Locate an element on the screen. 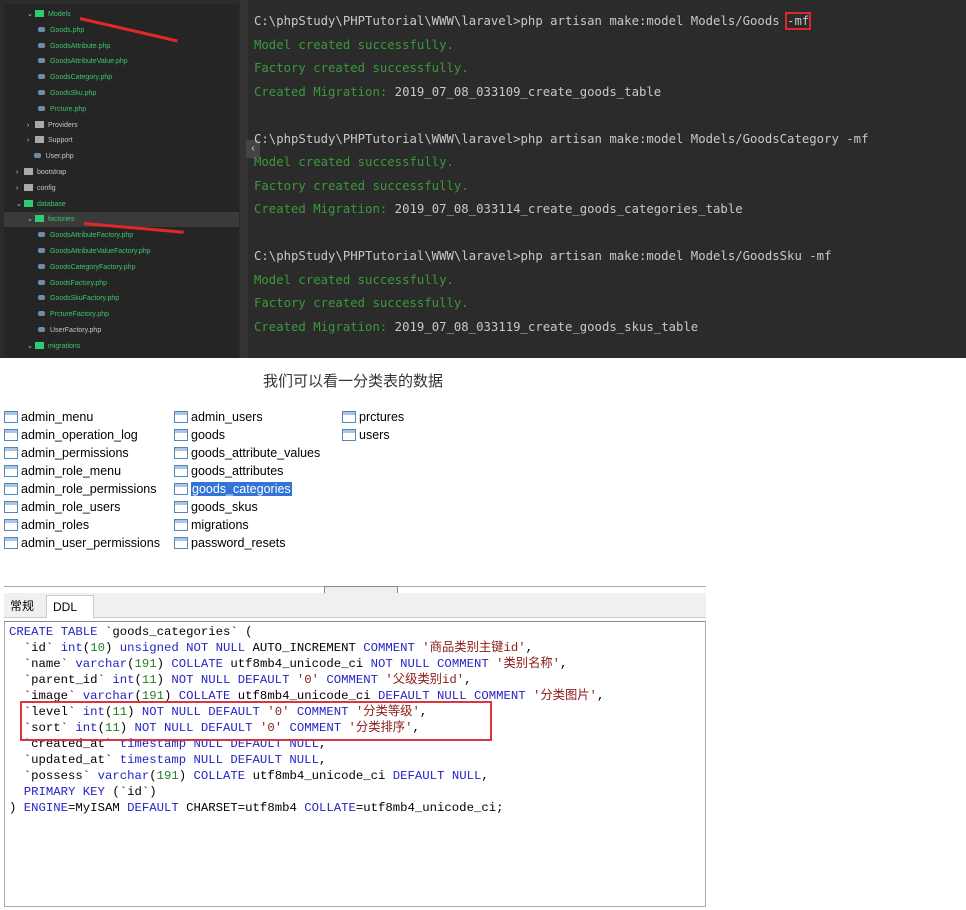 The width and height of the screenshot is (966, 910). tree-item-label: migrations is located at coordinates (64, 346).